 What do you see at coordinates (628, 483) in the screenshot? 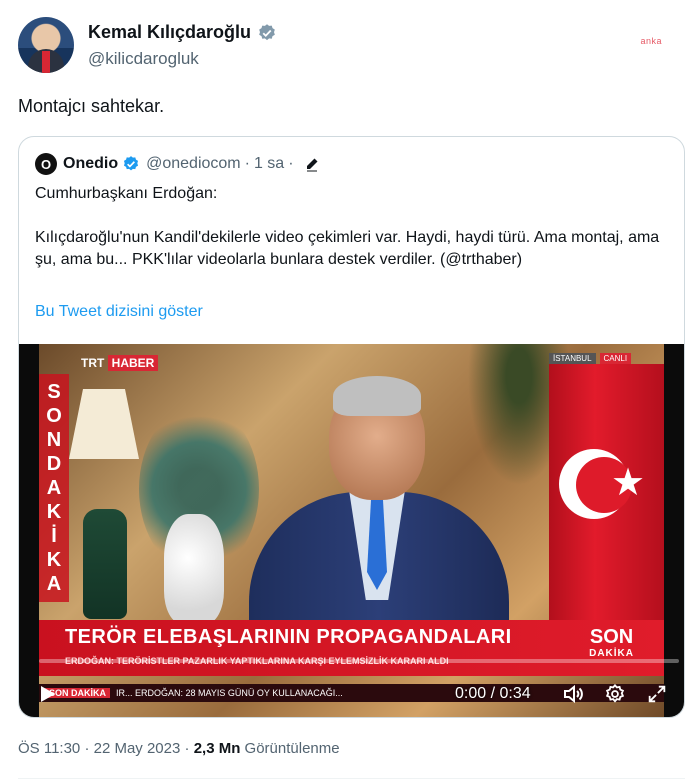
I see `flag-star-icon: ★` at bounding box center [628, 483].